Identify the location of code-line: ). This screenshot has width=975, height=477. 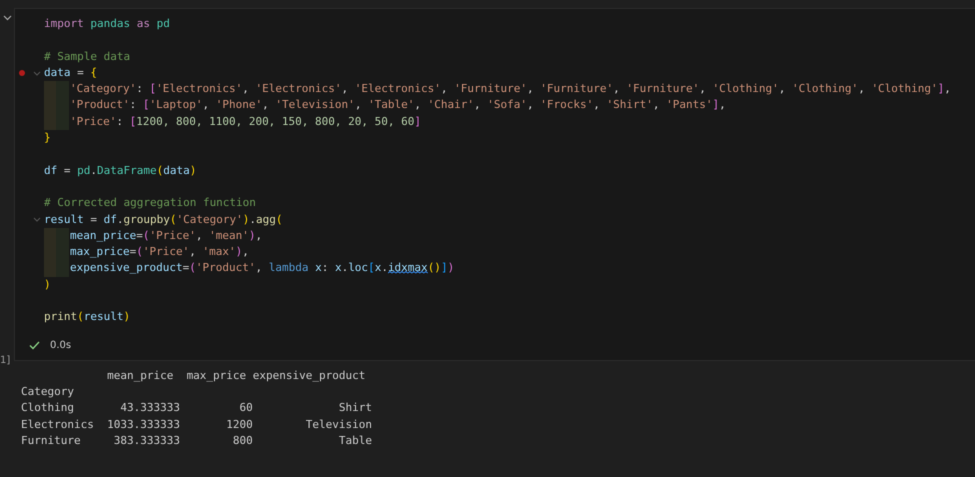
(47, 284).